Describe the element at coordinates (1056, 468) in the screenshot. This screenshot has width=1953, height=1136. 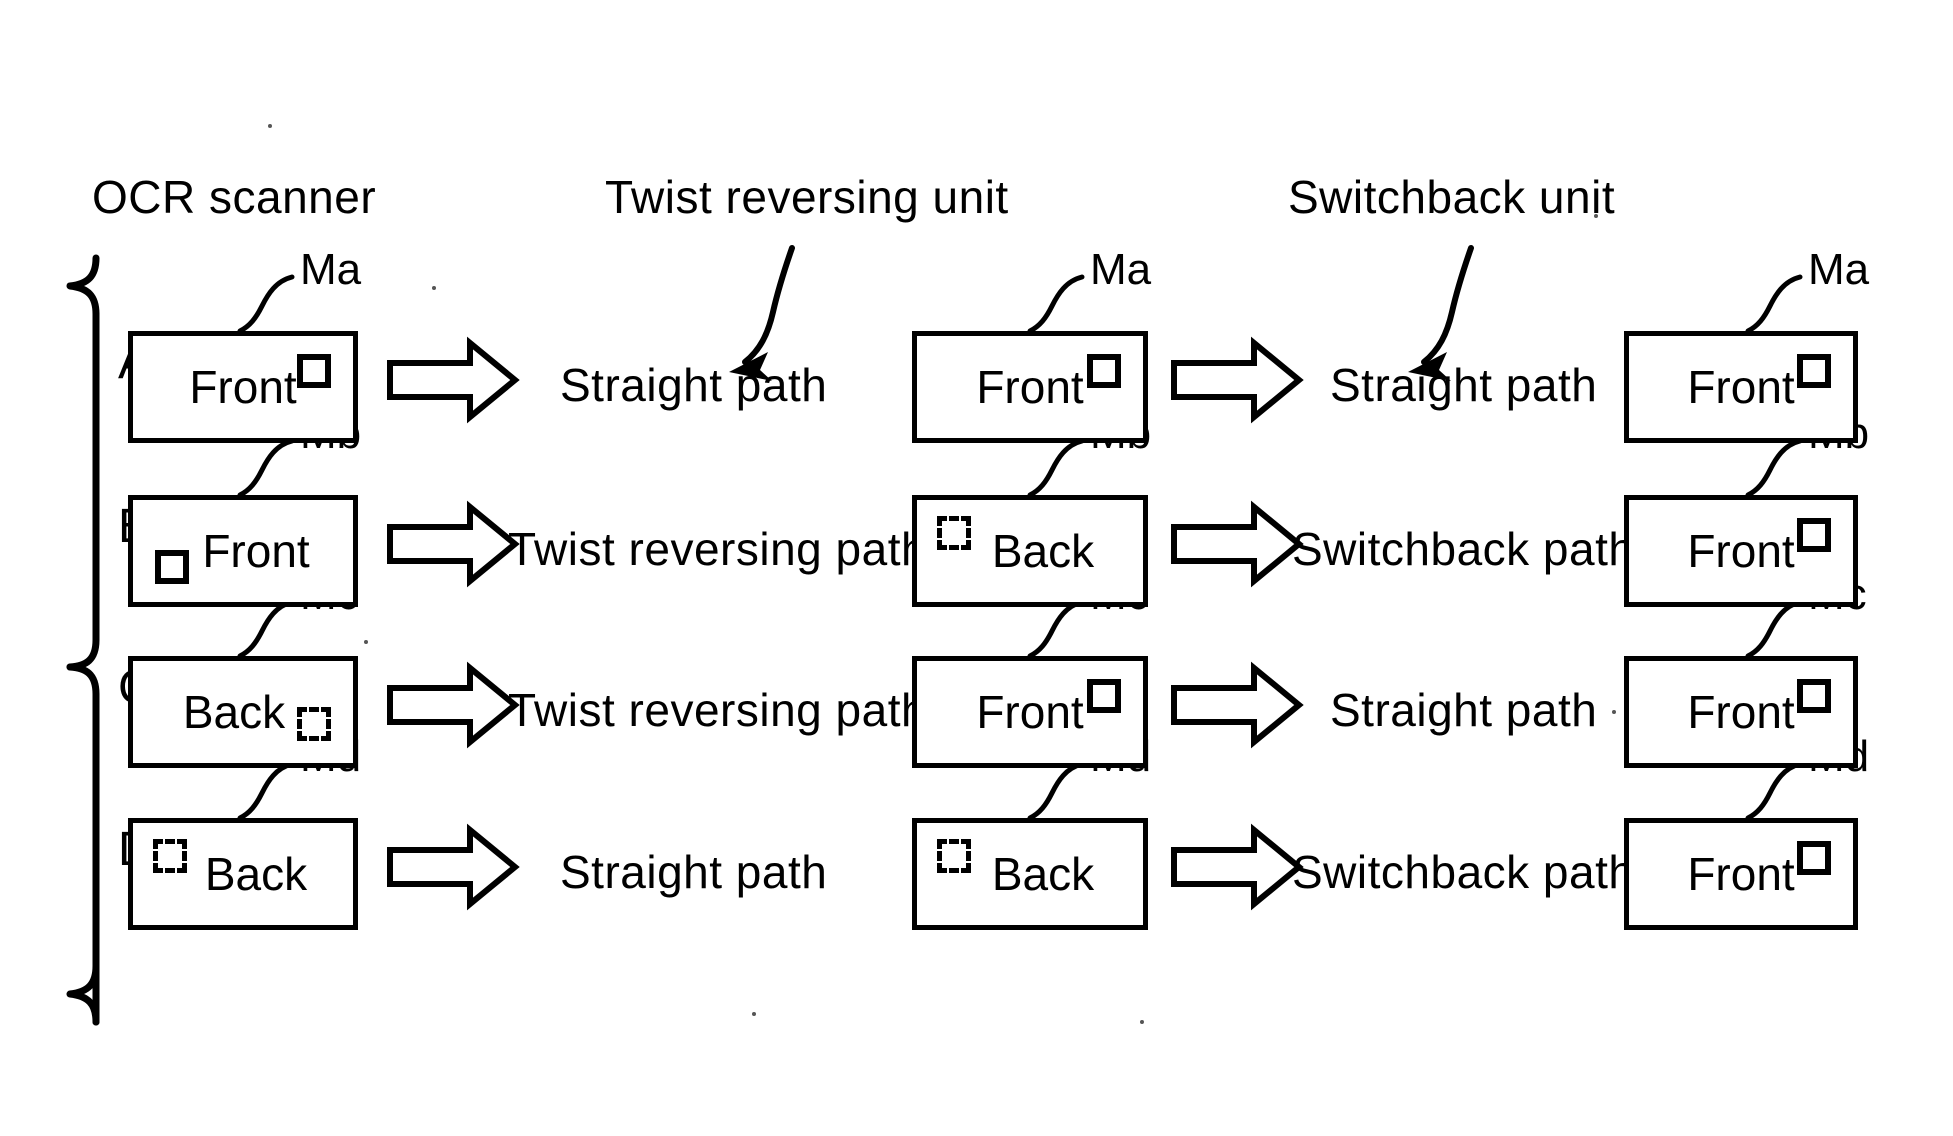
I see `leader-mb-col2` at that location.